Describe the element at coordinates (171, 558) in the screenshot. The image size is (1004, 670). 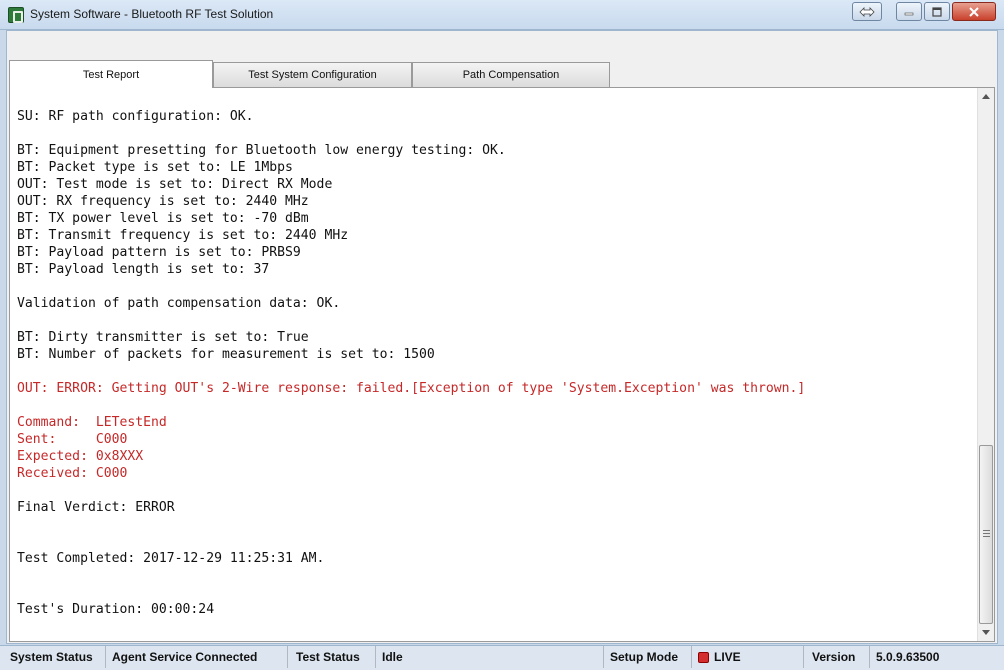
I see `log-line: Test Completed: 2017-12-29 11:25:31 AM.` at that location.